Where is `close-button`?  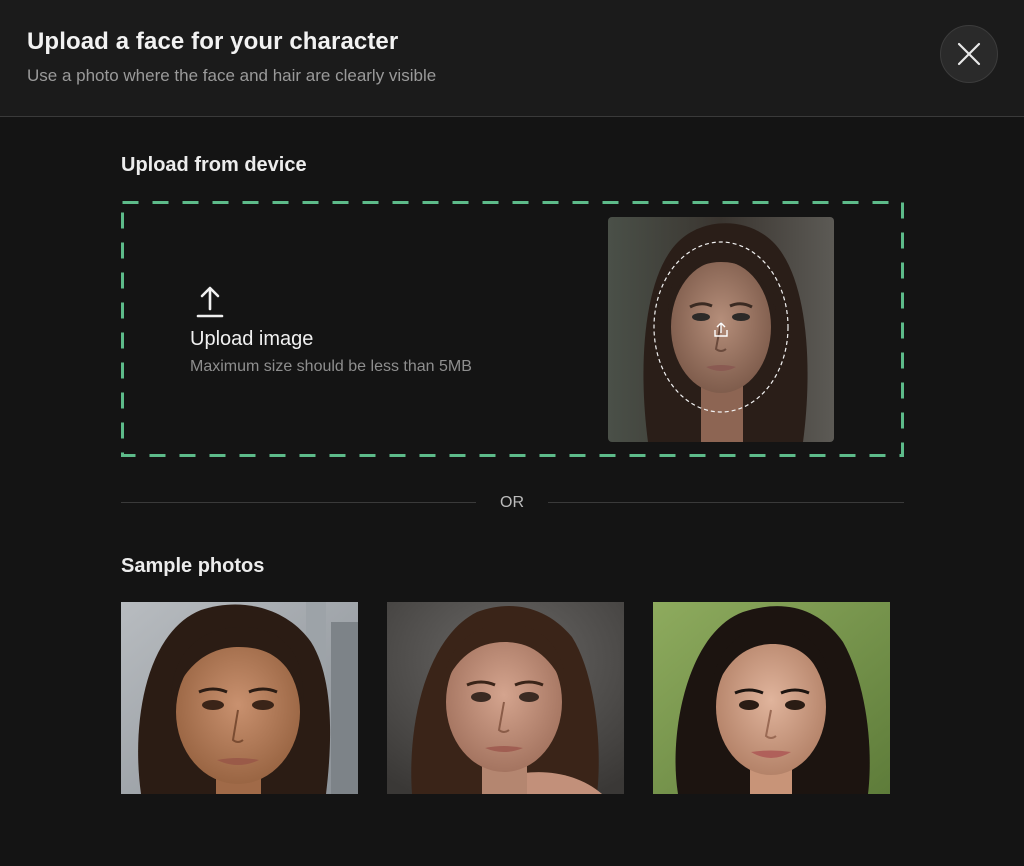
close-button is located at coordinates (969, 54).